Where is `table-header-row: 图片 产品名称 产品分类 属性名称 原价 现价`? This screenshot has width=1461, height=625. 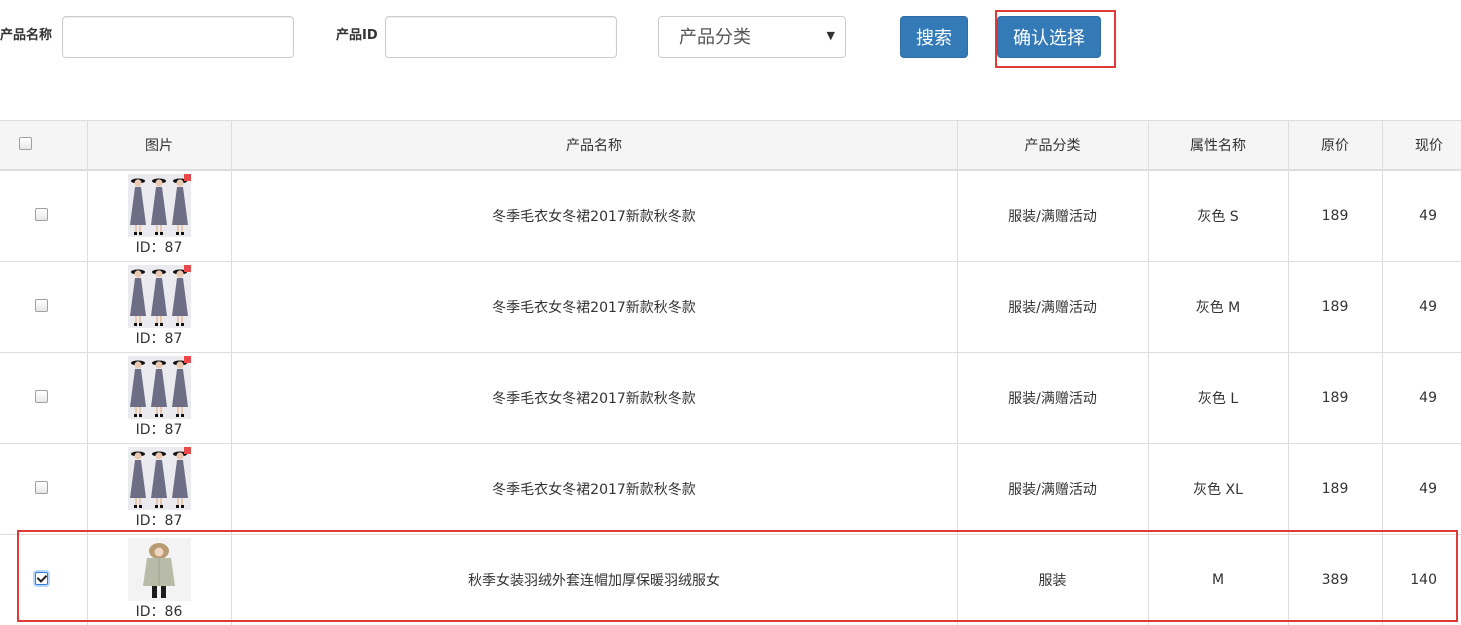
table-header-row: 图片 产品名称 产品分类 属性名称 原价 现价 is located at coordinates (730, 145).